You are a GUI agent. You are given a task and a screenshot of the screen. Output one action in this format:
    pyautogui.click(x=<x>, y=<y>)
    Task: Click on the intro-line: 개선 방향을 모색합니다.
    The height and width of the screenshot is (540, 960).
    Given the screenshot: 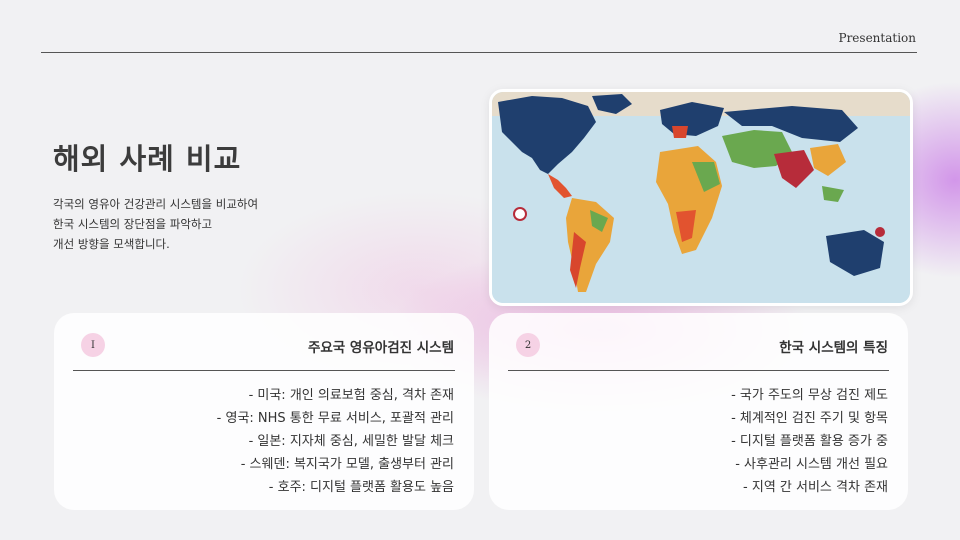 What is the action you would take?
    pyautogui.click(x=111, y=244)
    